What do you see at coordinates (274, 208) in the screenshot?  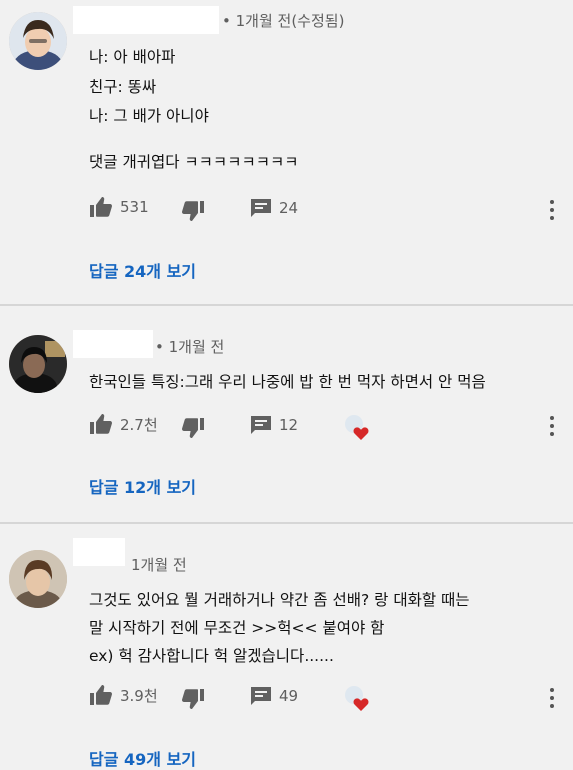 I see `reply-button: 24` at bounding box center [274, 208].